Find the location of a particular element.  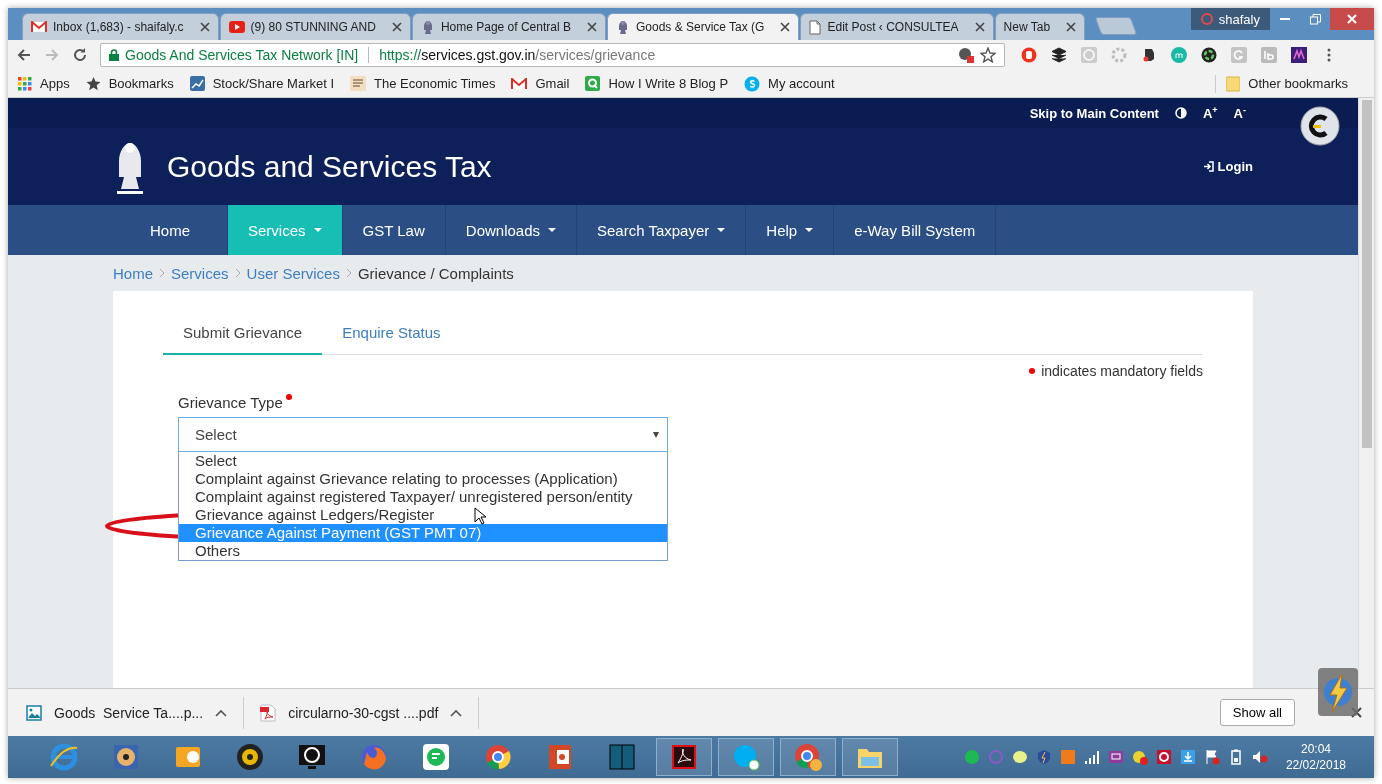

zigzag-extension-icon is located at coordinates (1299, 55).